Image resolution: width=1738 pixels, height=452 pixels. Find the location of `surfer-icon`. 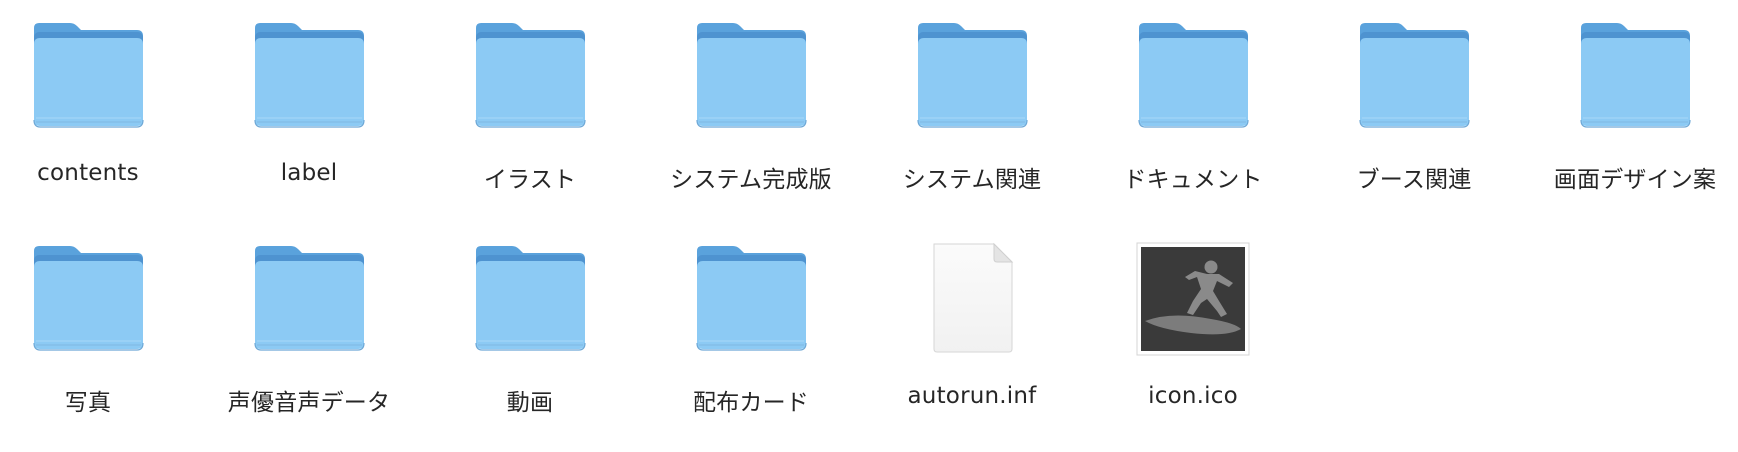

surfer-icon is located at coordinates (1193, 299).